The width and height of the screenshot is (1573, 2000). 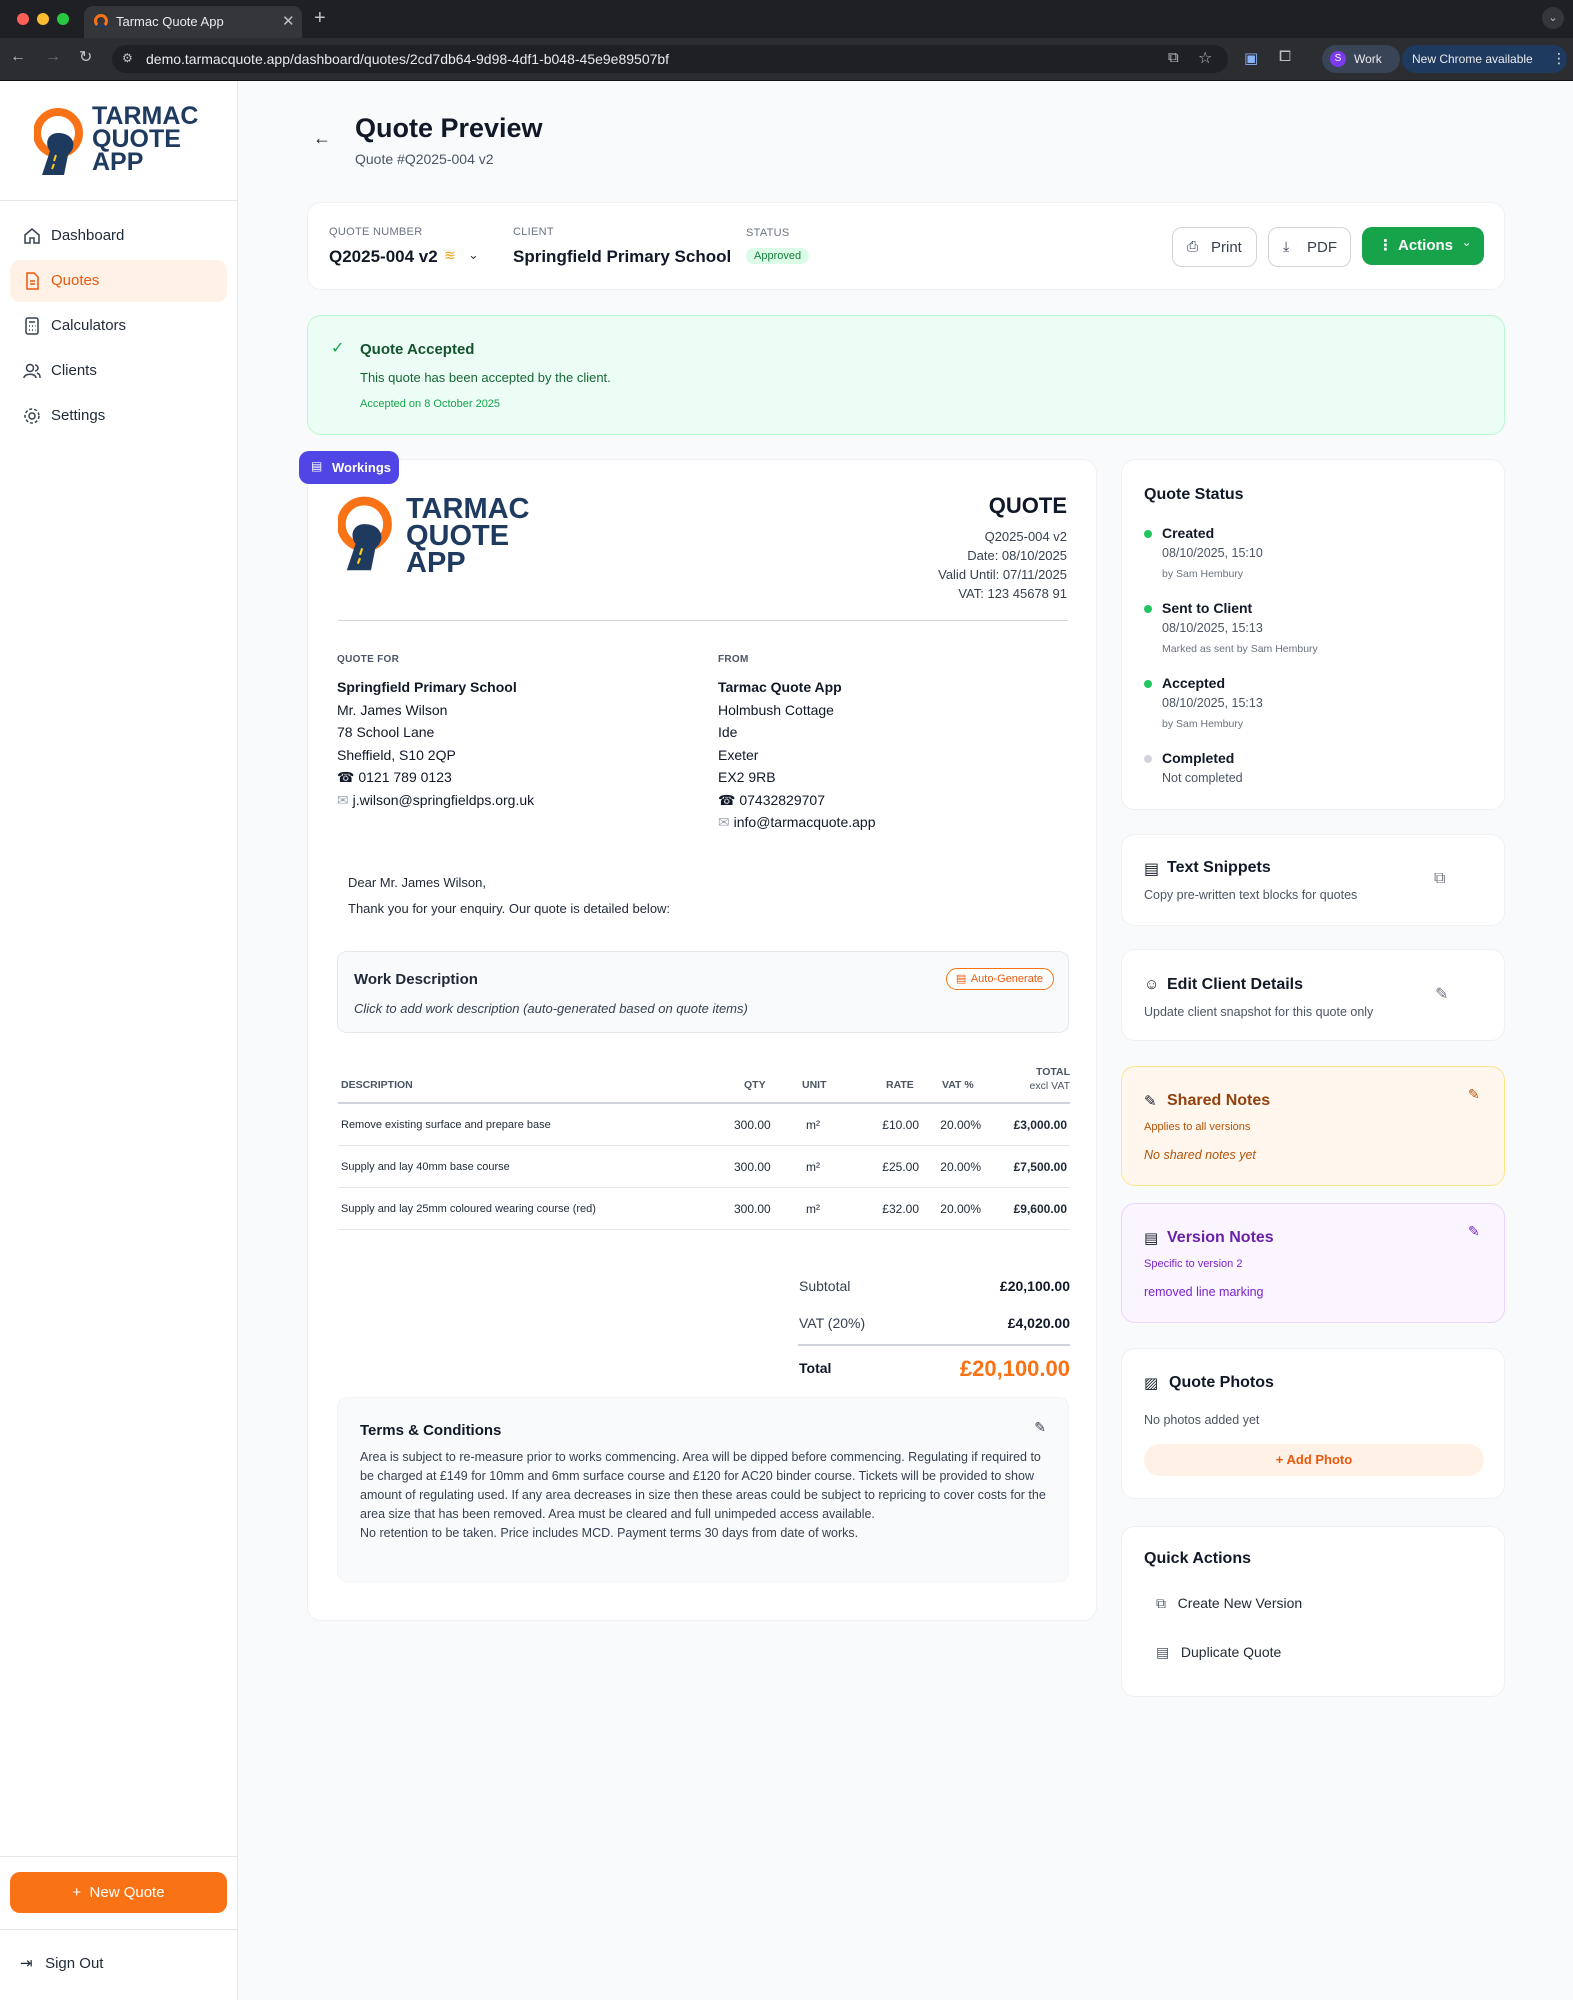 What do you see at coordinates (338, 348) in the screenshot?
I see `check-icon: ✓` at bounding box center [338, 348].